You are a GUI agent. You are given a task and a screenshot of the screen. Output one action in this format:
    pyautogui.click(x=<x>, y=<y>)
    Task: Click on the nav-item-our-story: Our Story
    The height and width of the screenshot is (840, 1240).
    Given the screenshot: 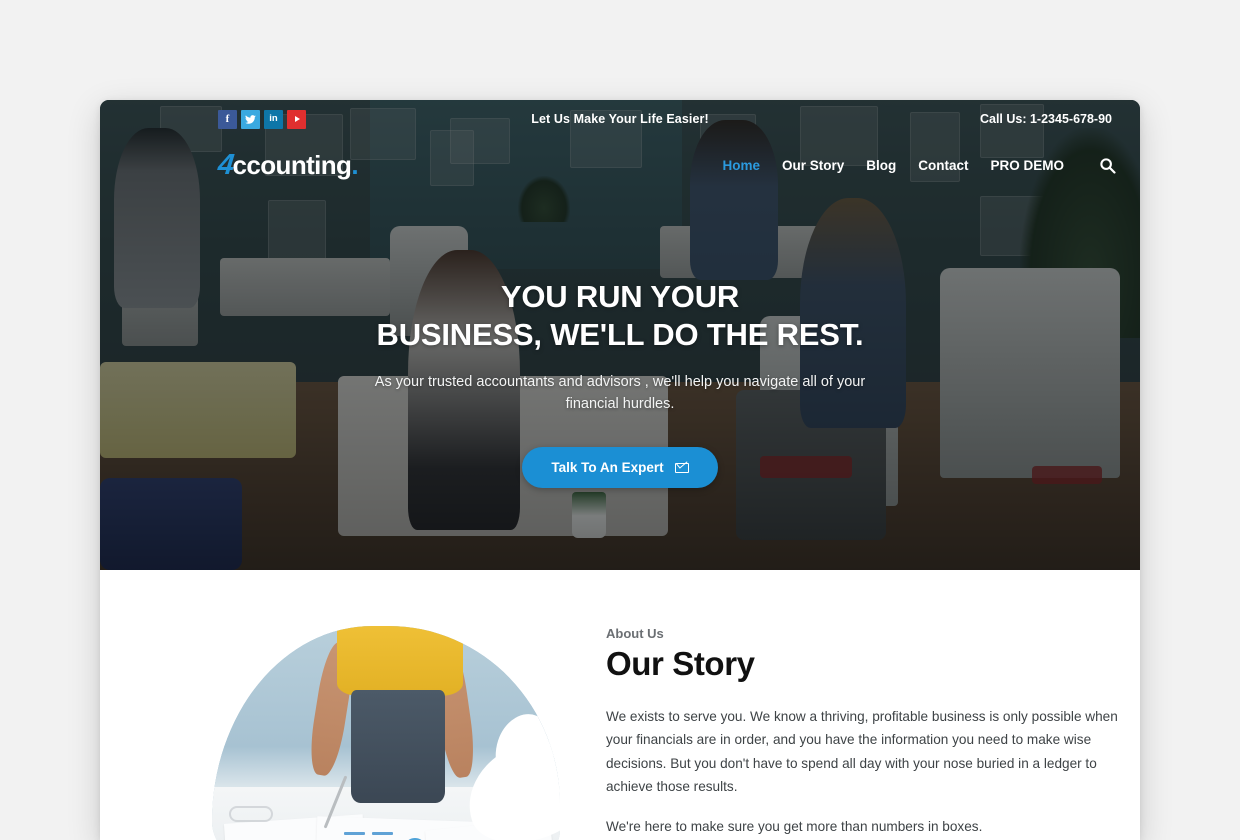 What is the action you would take?
    pyautogui.click(x=813, y=165)
    